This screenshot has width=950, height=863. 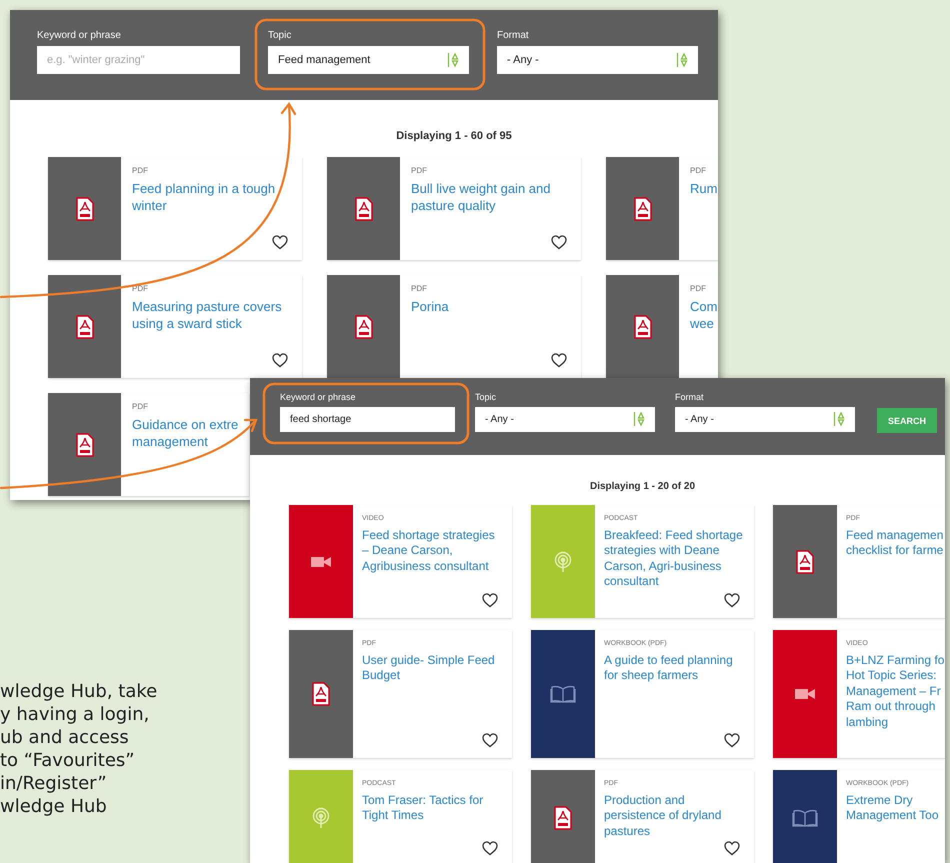 What do you see at coordinates (454, 137) in the screenshot?
I see `results-count: Displaying 1 - 60 of 95` at bounding box center [454, 137].